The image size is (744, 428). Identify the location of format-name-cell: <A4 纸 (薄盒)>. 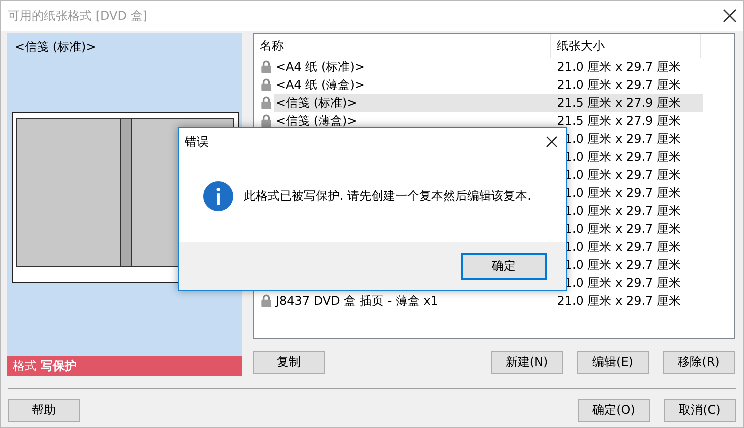
(414, 85).